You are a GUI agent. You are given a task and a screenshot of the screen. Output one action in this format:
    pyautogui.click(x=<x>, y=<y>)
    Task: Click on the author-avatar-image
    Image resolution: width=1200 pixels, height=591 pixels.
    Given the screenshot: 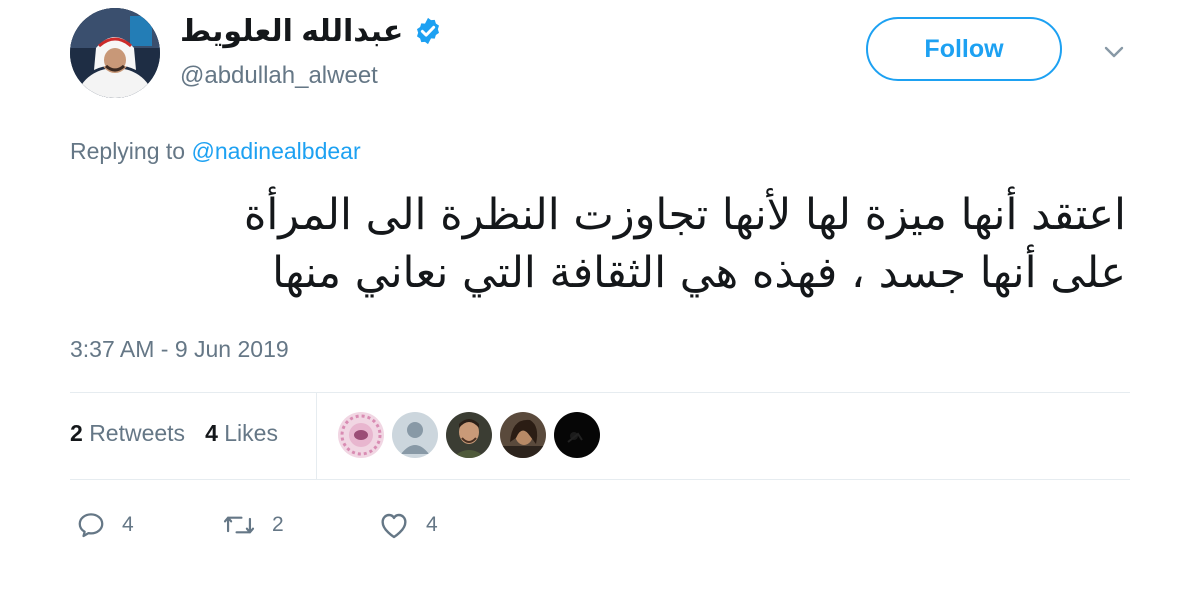 What is the action you would take?
    pyautogui.click(x=115, y=53)
    